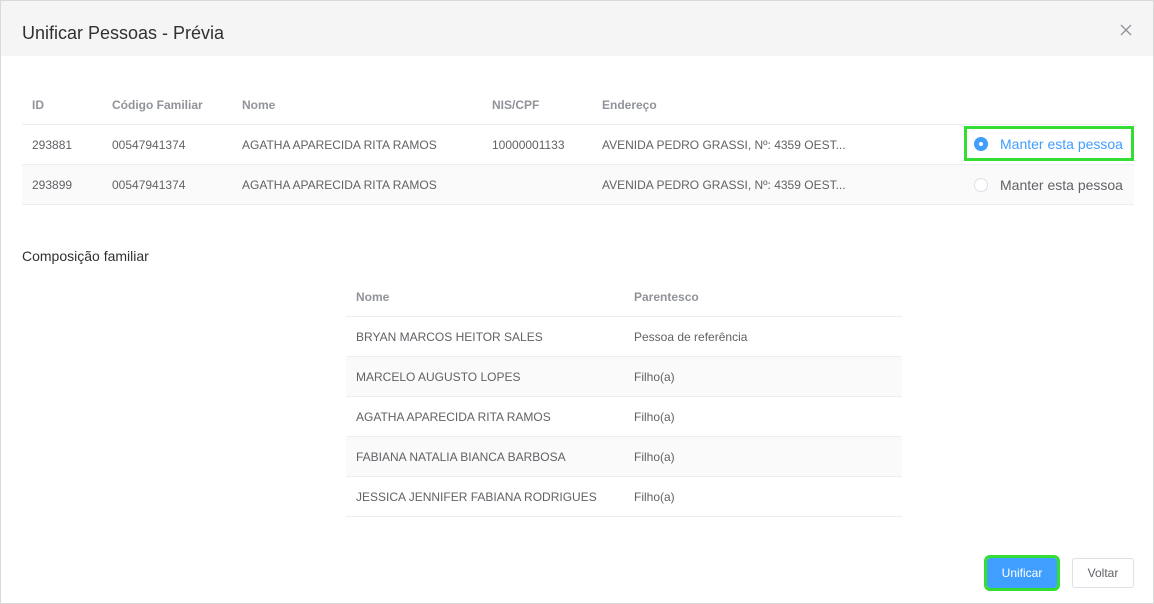 This screenshot has height=604, width=1154. What do you see at coordinates (157, 105) in the screenshot?
I see `col-header-codigo-familiar: Código Familiar` at bounding box center [157, 105].